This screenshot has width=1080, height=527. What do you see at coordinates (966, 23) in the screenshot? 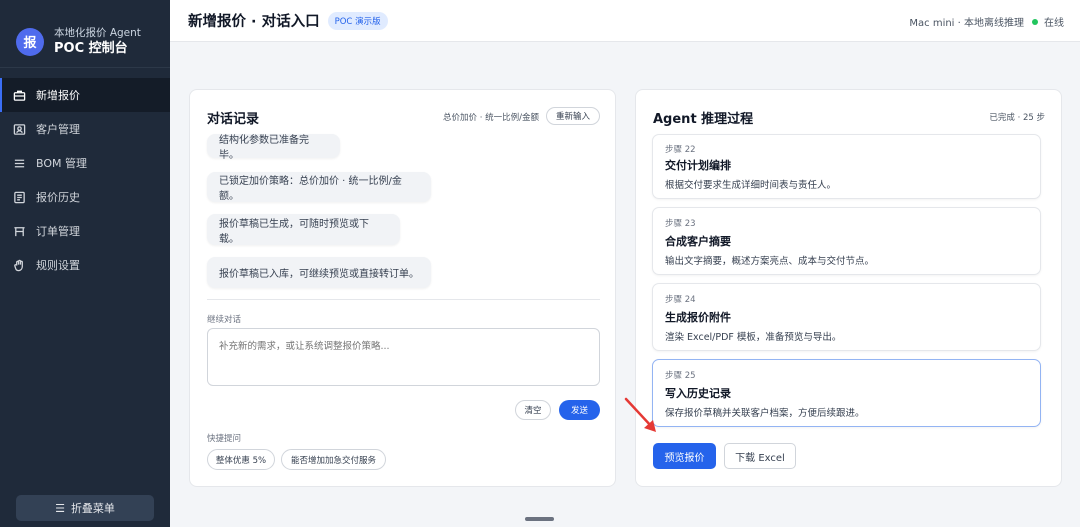
I see `device-label: Mac mini · 本地离线推理` at bounding box center [966, 23].